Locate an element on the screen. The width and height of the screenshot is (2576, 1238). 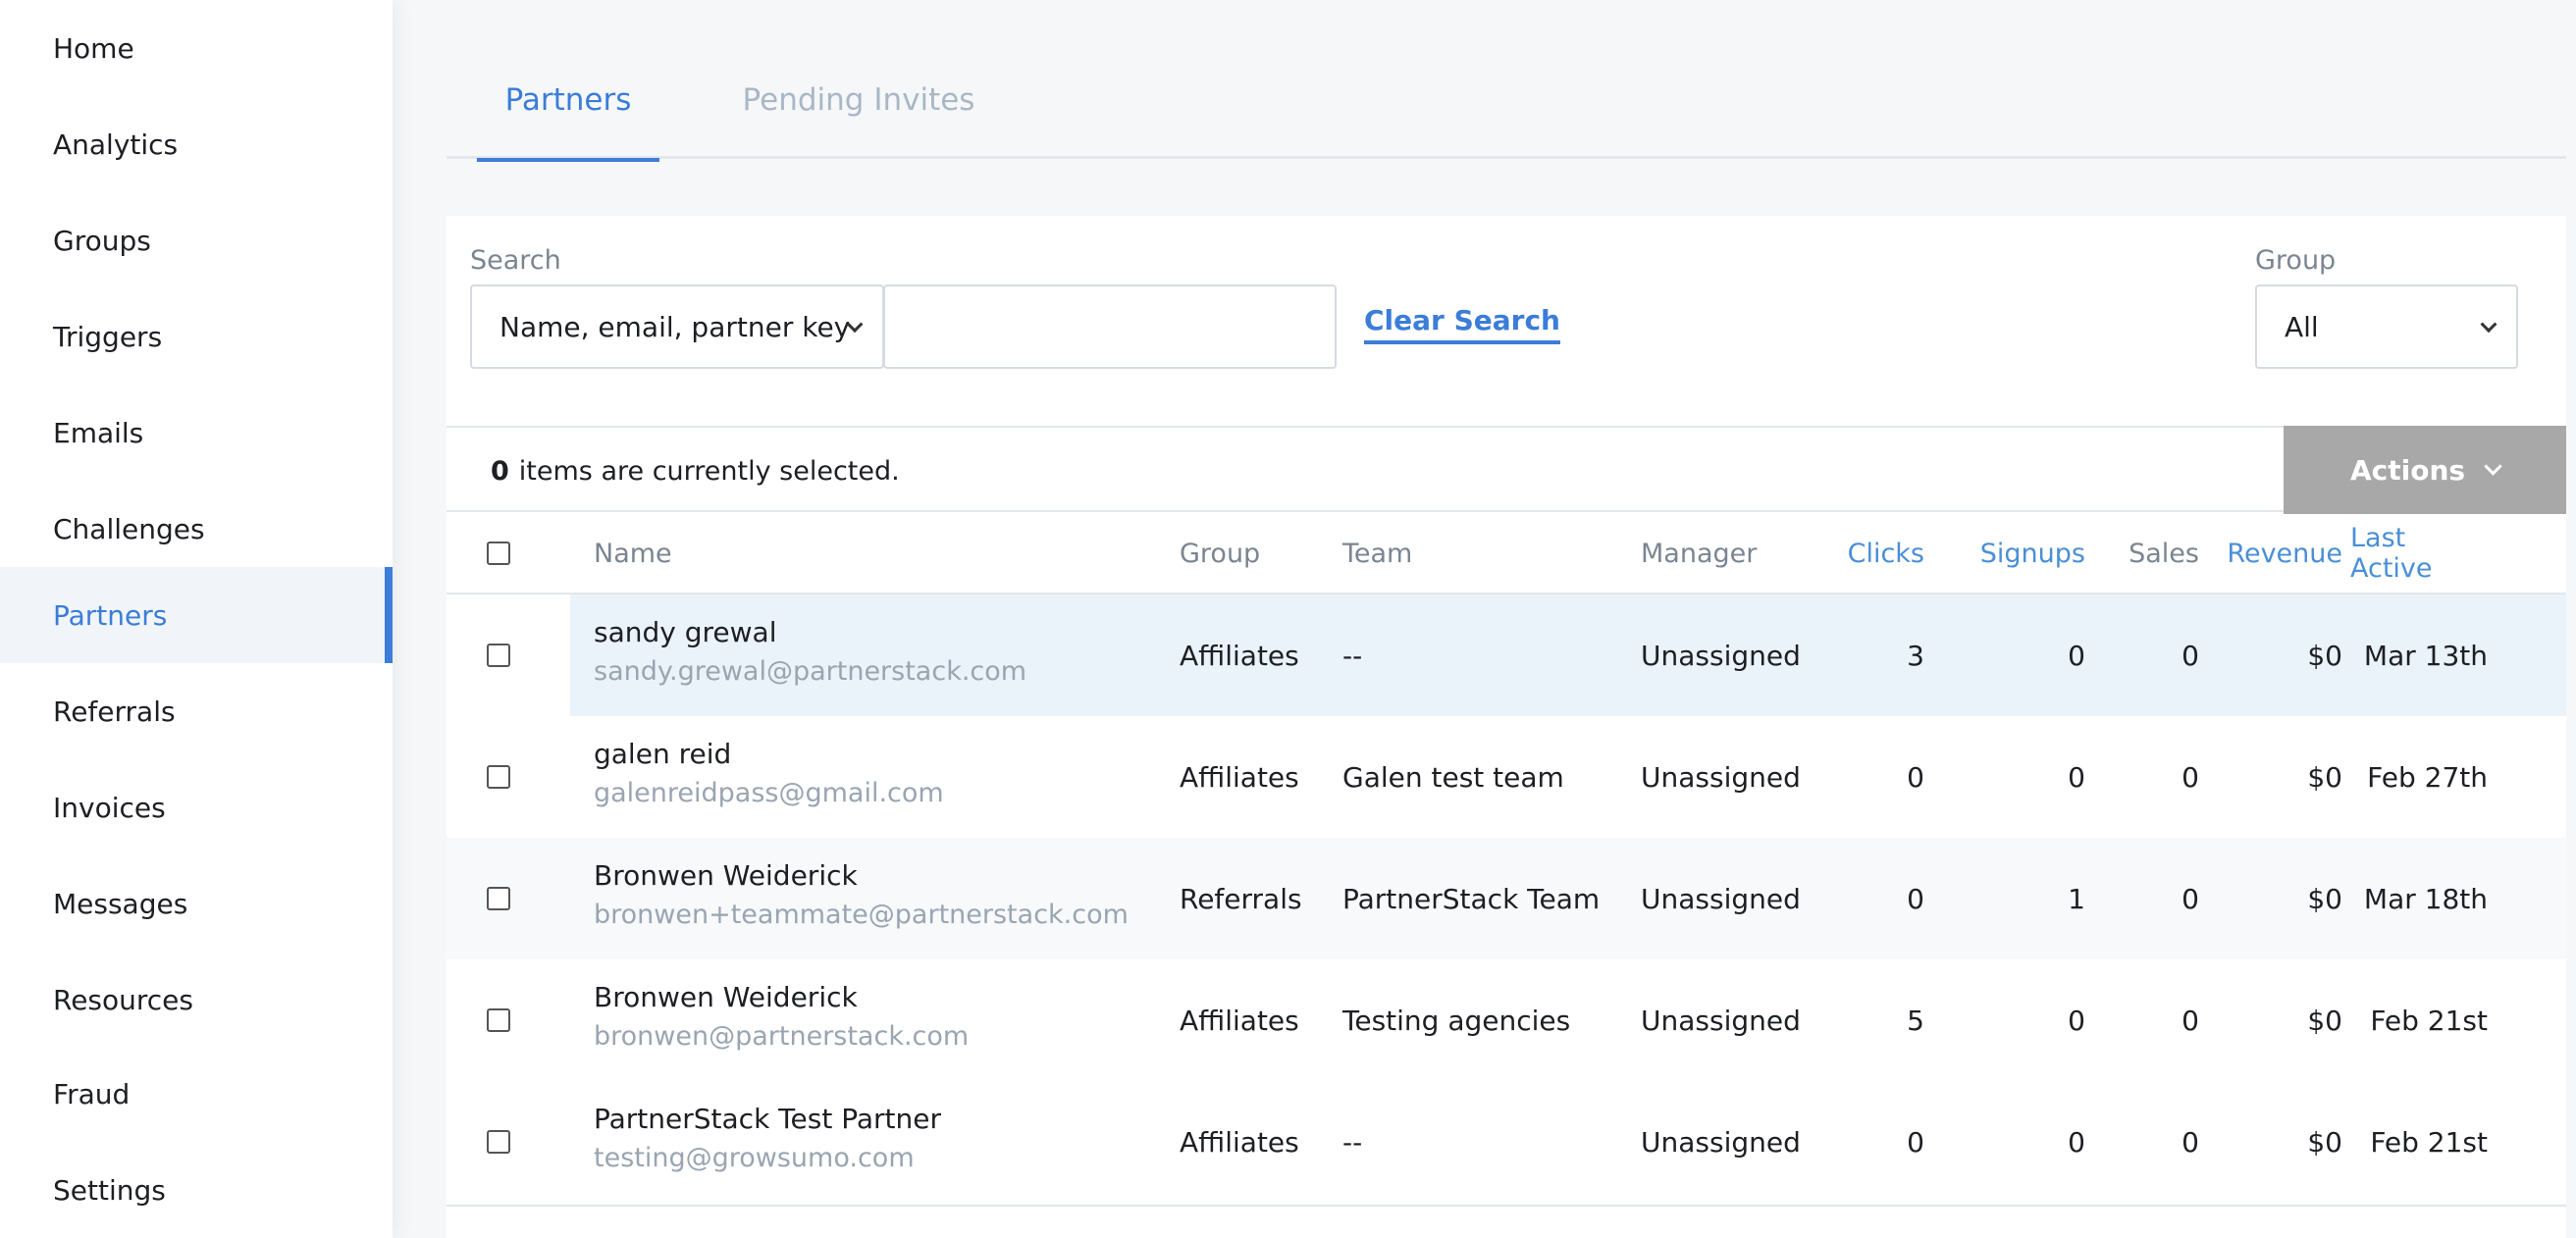
partner-email: sandy.grewal@partnerstack.com is located at coordinates (810, 672).